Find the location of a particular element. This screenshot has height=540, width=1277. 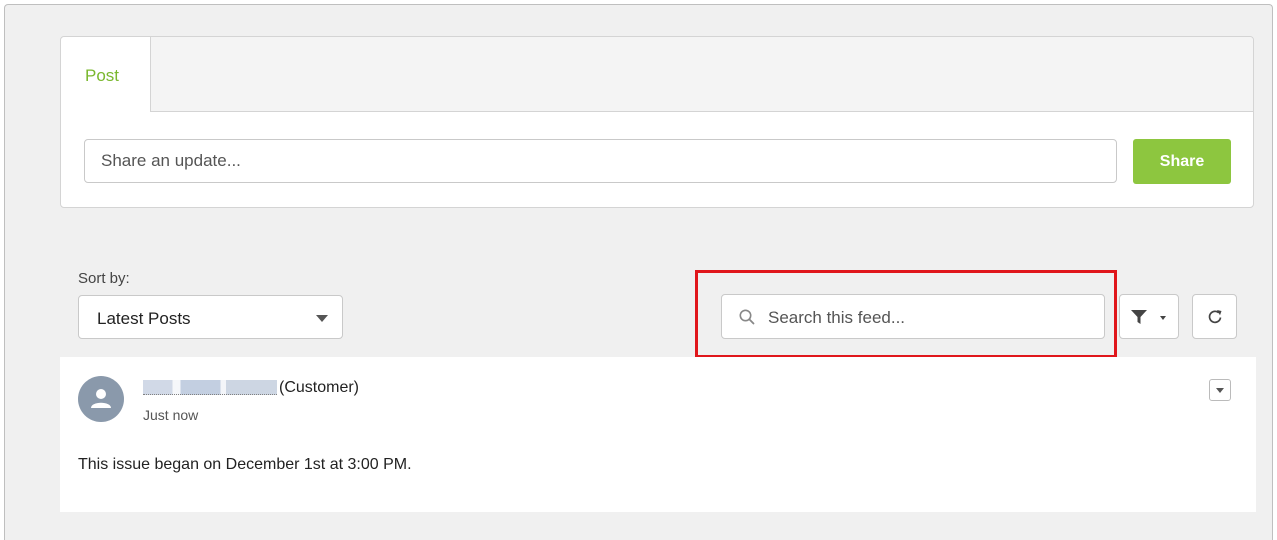

refresh-button is located at coordinates (1214, 316).